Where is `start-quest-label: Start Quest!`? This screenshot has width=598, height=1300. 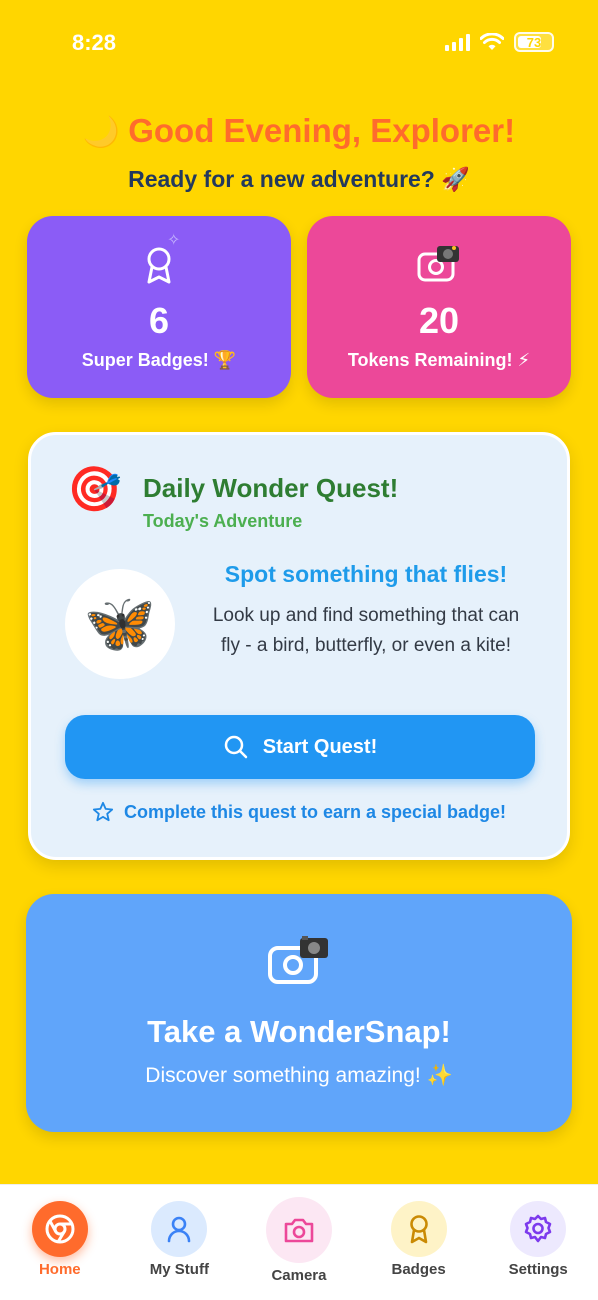 start-quest-label: Start Quest! is located at coordinates (320, 746).